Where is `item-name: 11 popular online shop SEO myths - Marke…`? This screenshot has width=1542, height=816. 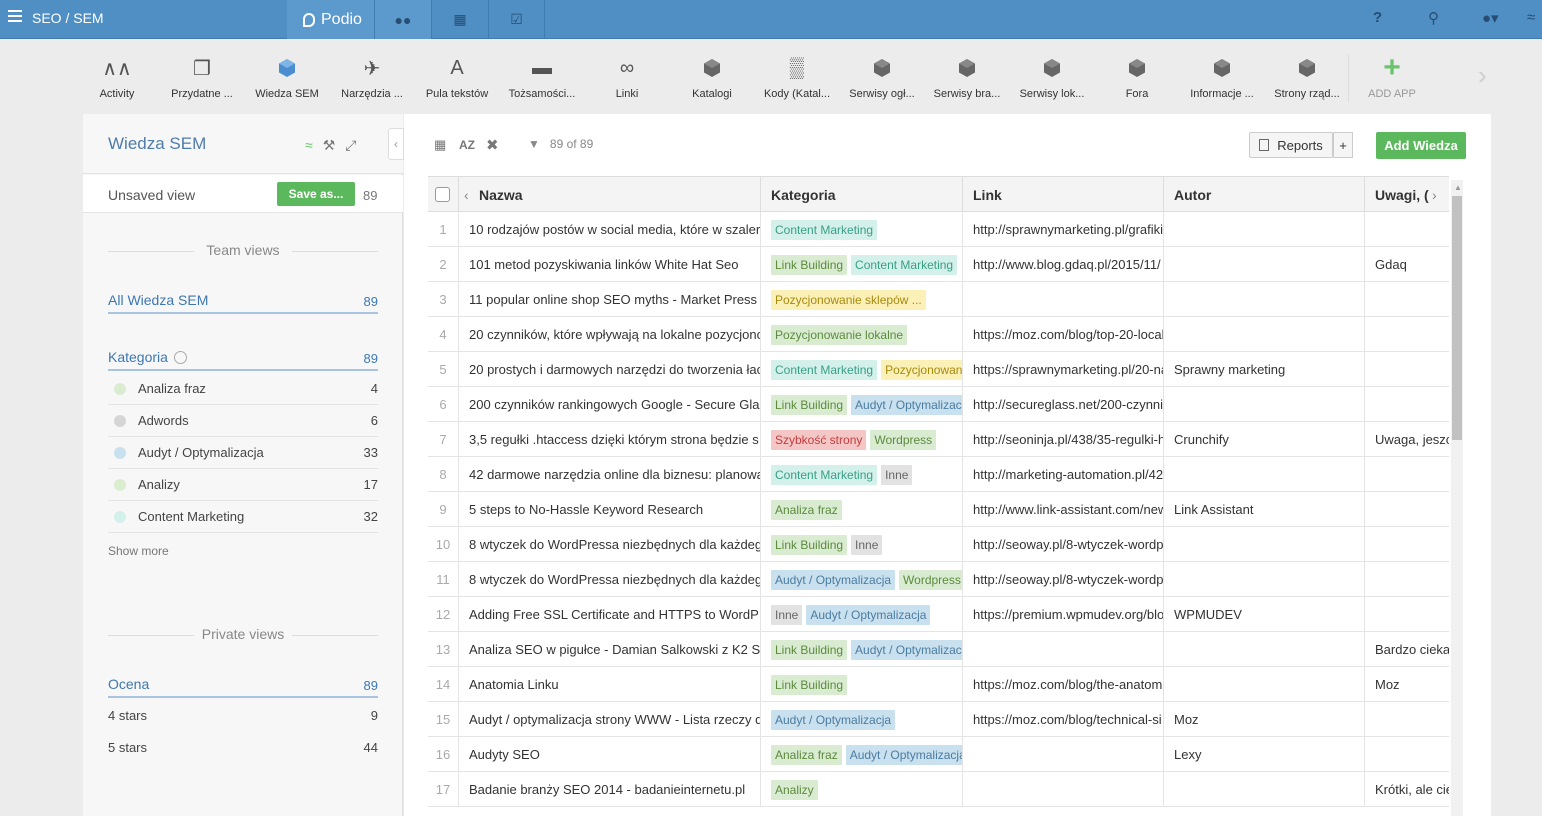 item-name: 11 popular online shop SEO myths - Marke… is located at coordinates (610, 299).